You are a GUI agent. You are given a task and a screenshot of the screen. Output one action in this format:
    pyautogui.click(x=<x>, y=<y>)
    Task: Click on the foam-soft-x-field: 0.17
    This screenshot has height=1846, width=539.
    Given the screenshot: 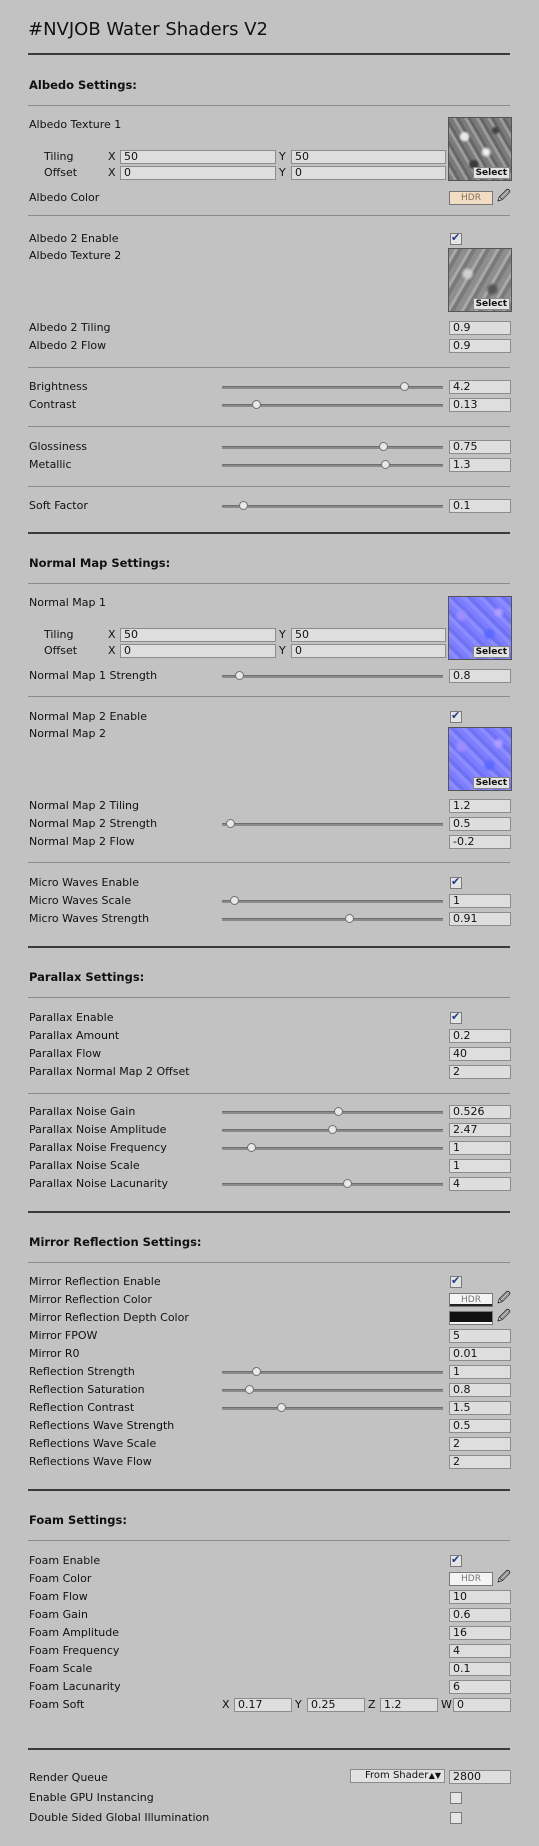 What is the action you would take?
    pyautogui.click(x=263, y=1705)
    